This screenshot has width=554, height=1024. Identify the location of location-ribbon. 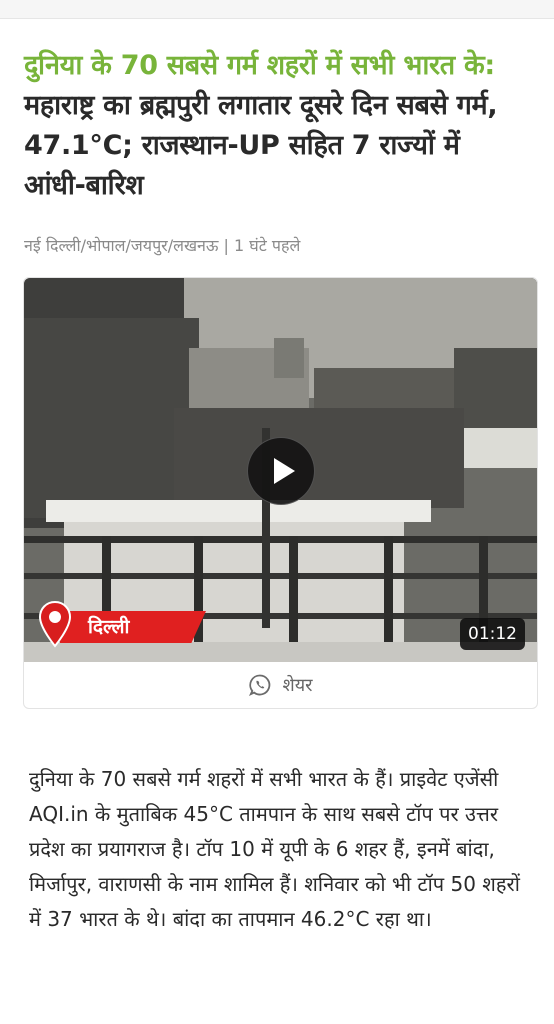
(133, 627).